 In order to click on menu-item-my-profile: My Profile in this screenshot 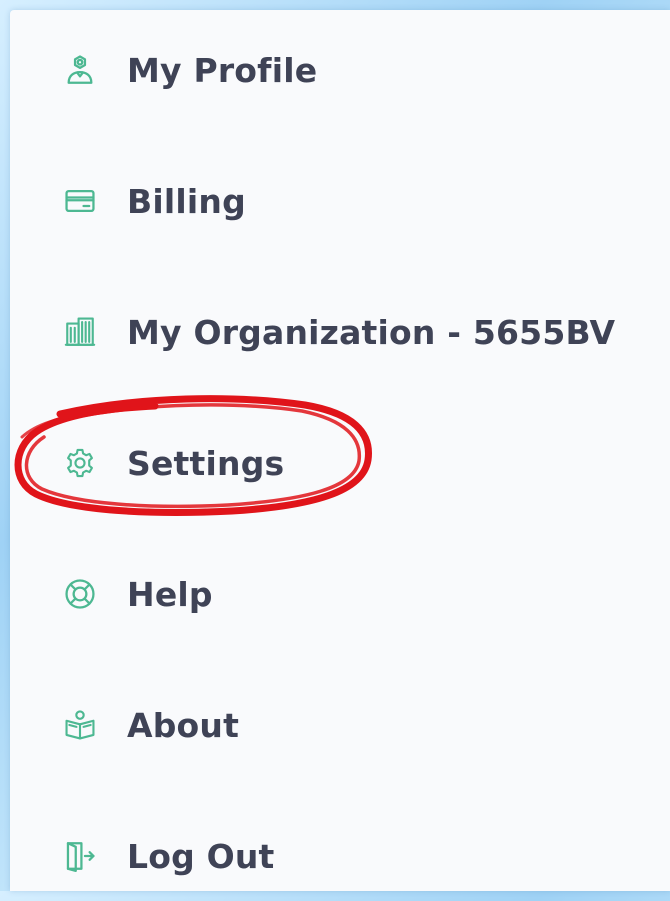, I will do `click(330, 70)`.